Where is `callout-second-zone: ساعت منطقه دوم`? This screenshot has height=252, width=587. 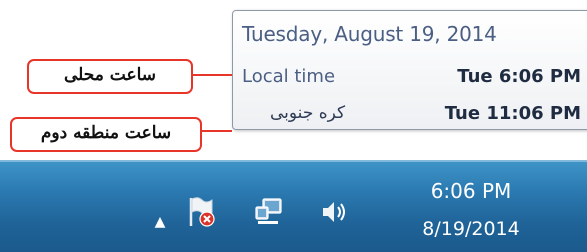
callout-second-zone: ساعت منطقه دوم is located at coordinates (106, 134).